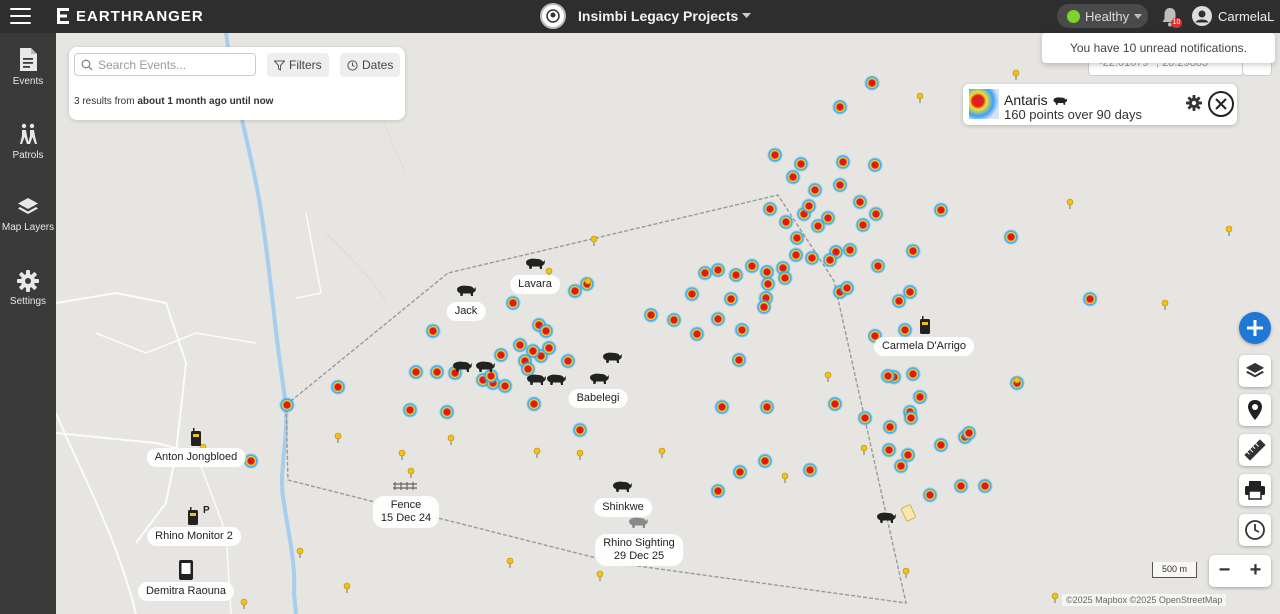 This screenshot has height=614, width=1280. I want to click on notification-toast: You have 10 unread notifications., so click(1158, 48).